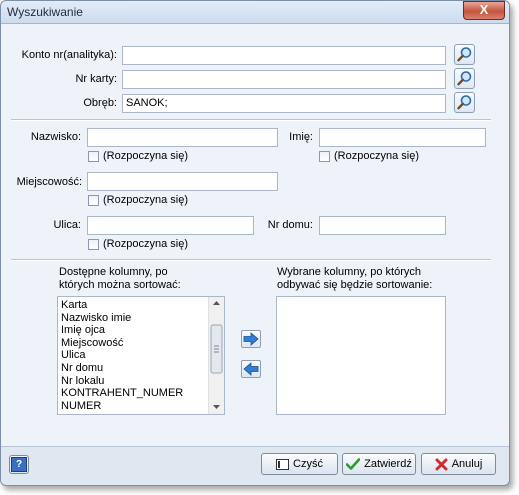  What do you see at coordinates (441, 464) in the screenshot?
I see `cancel-x-icon` at bounding box center [441, 464].